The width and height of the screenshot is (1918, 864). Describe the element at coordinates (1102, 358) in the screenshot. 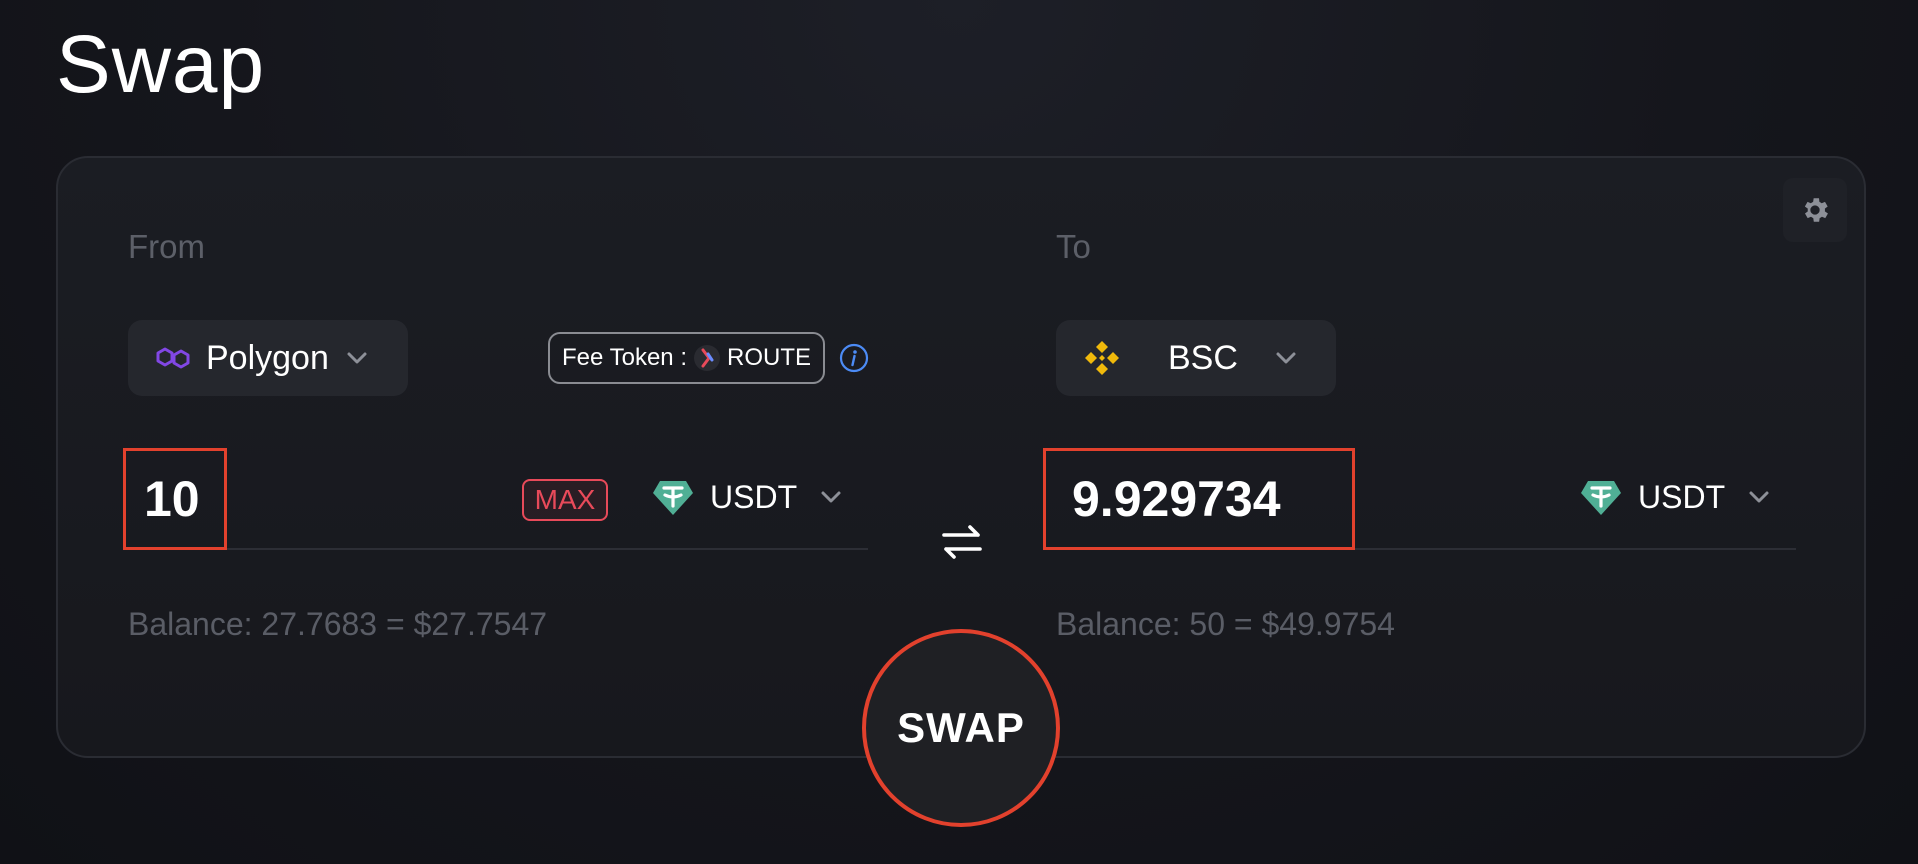

I see `bsc-icon` at that location.